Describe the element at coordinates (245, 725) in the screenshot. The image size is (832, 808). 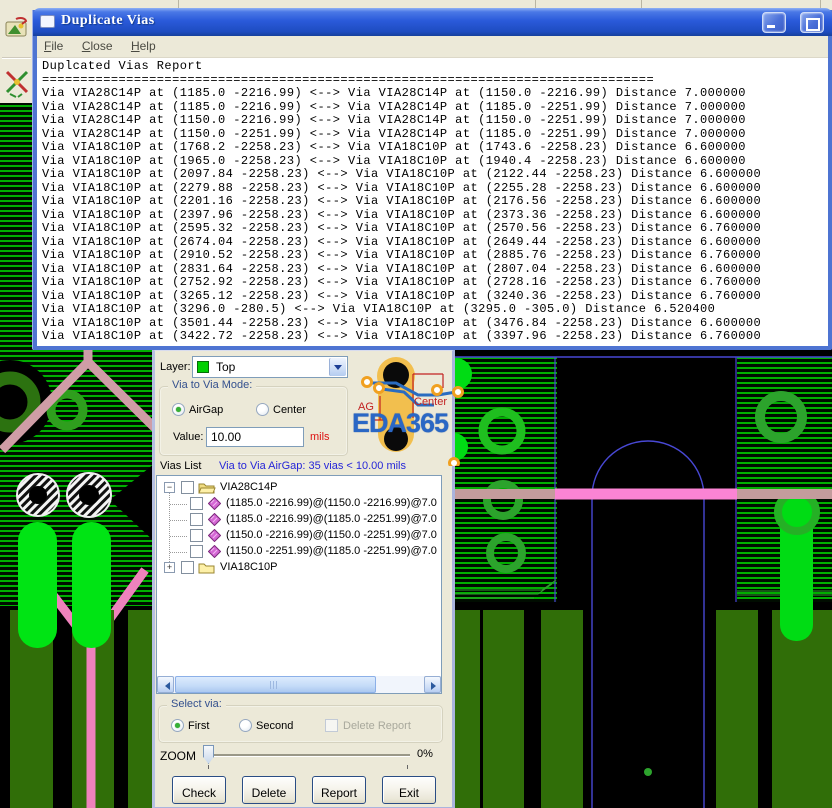
I see `second-radio` at that location.